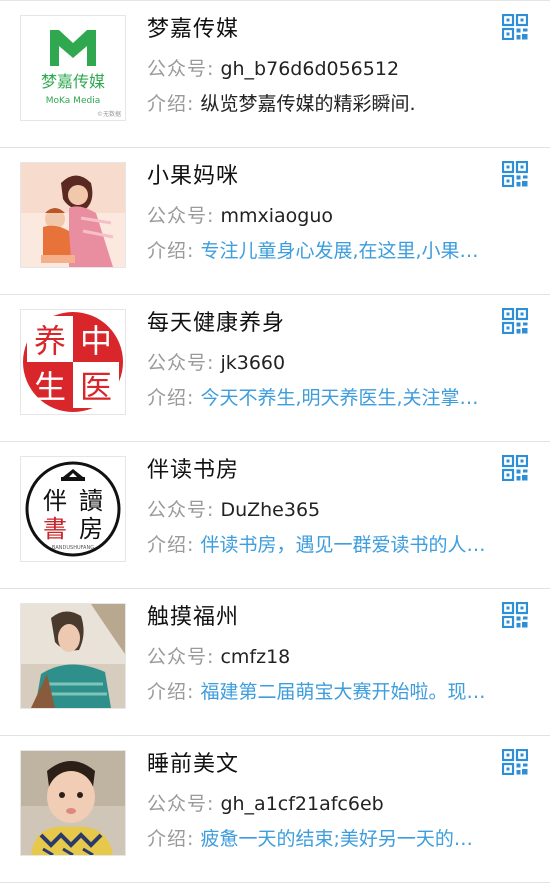 This screenshot has width=550, height=885. I want to click on avatar-bandu: 伴 讀 書 房 BANDUSHUFANG, so click(73, 509).